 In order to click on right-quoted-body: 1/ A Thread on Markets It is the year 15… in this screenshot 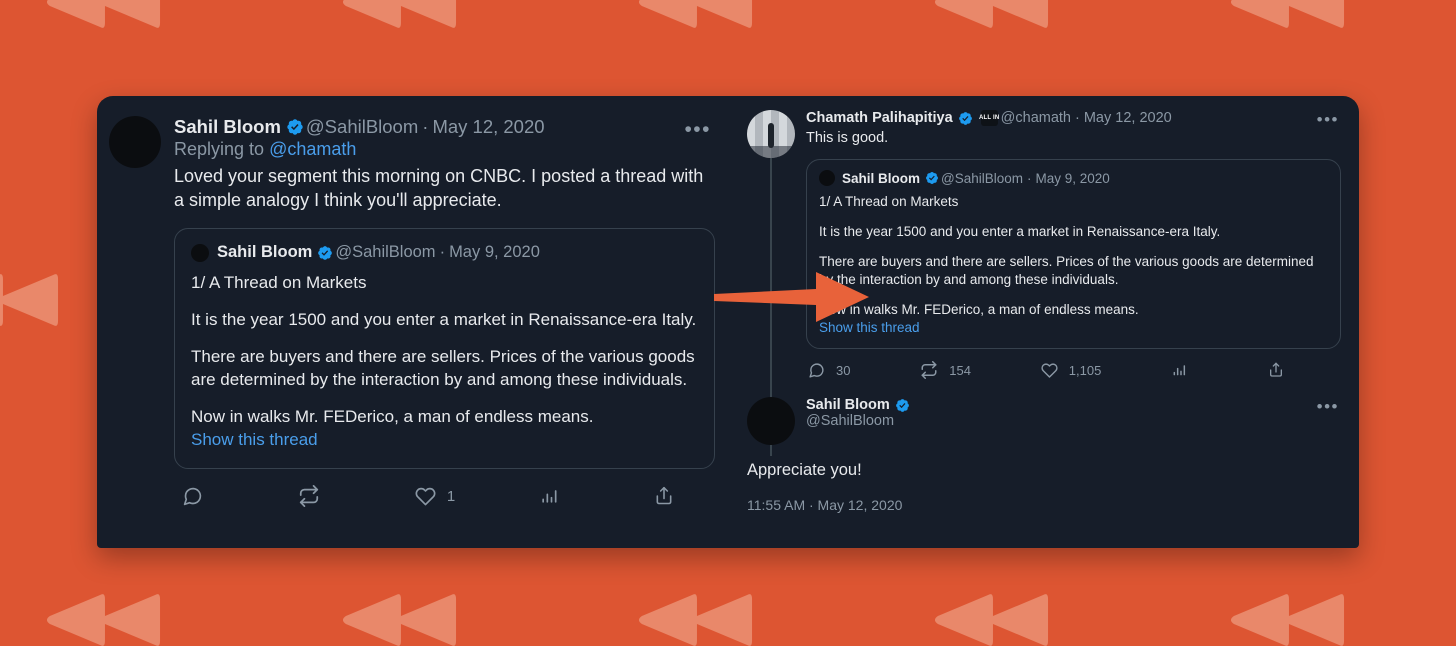, I will do `click(1073, 256)`.